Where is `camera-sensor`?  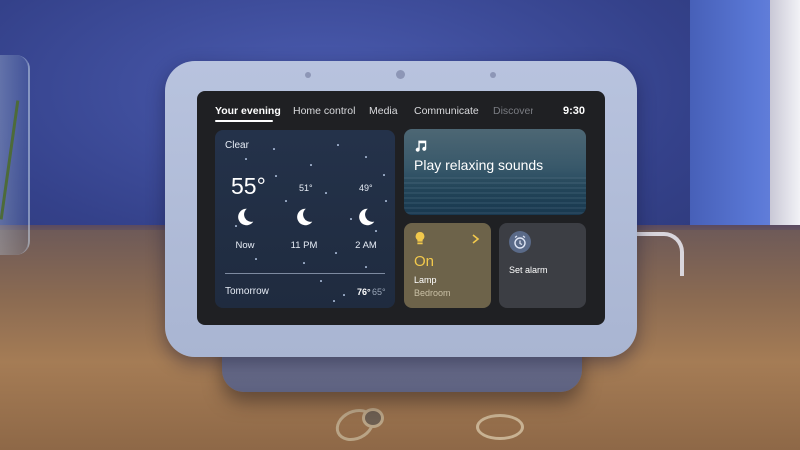
camera-sensor is located at coordinates (400, 74).